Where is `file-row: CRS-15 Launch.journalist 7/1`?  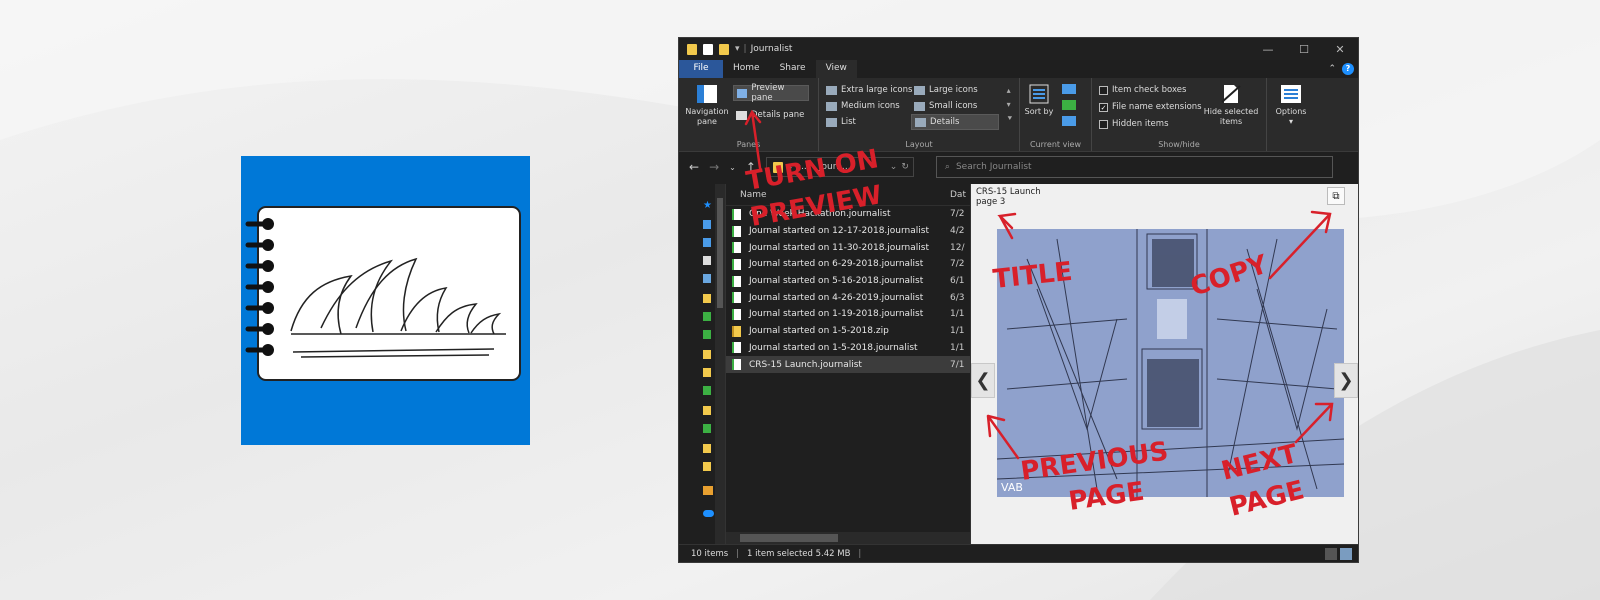 file-row: CRS-15 Launch.journalist 7/1 is located at coordinates (848, 364).